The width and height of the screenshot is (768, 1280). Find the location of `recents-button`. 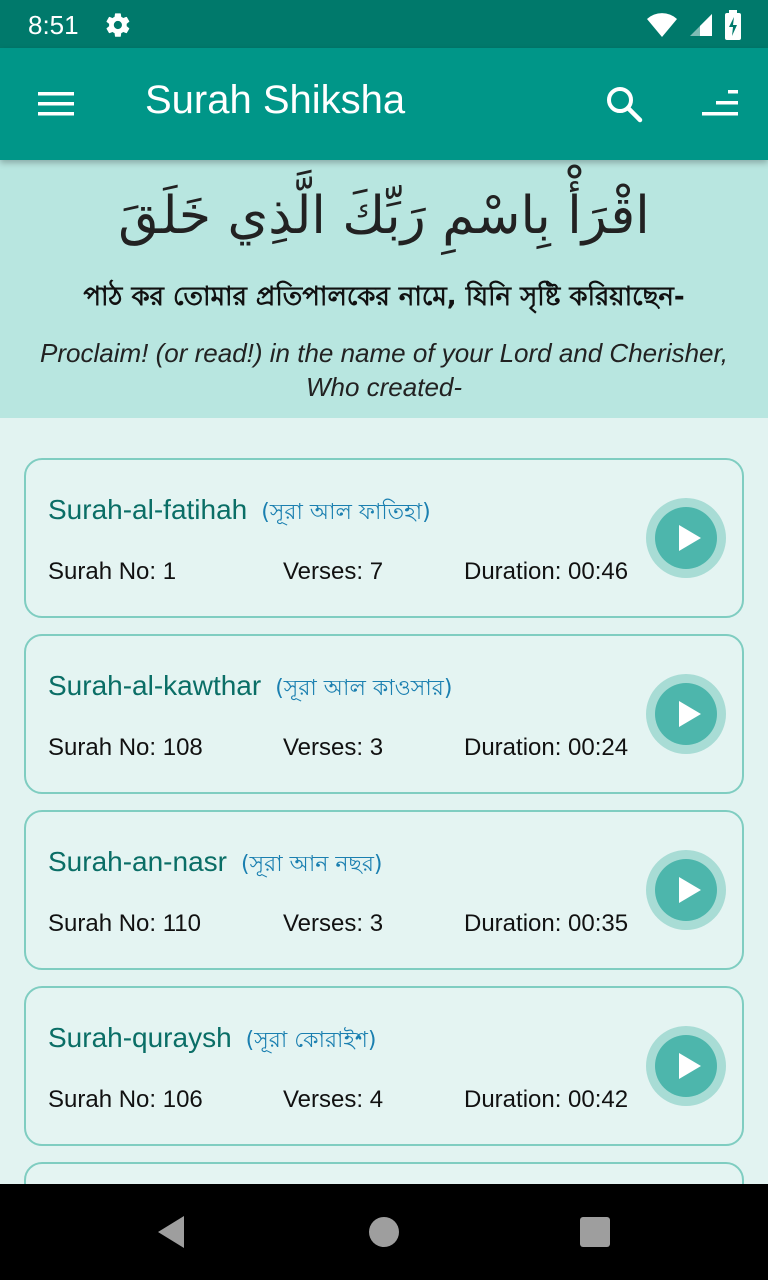

recents-button is located at coordinates (595, 1232).